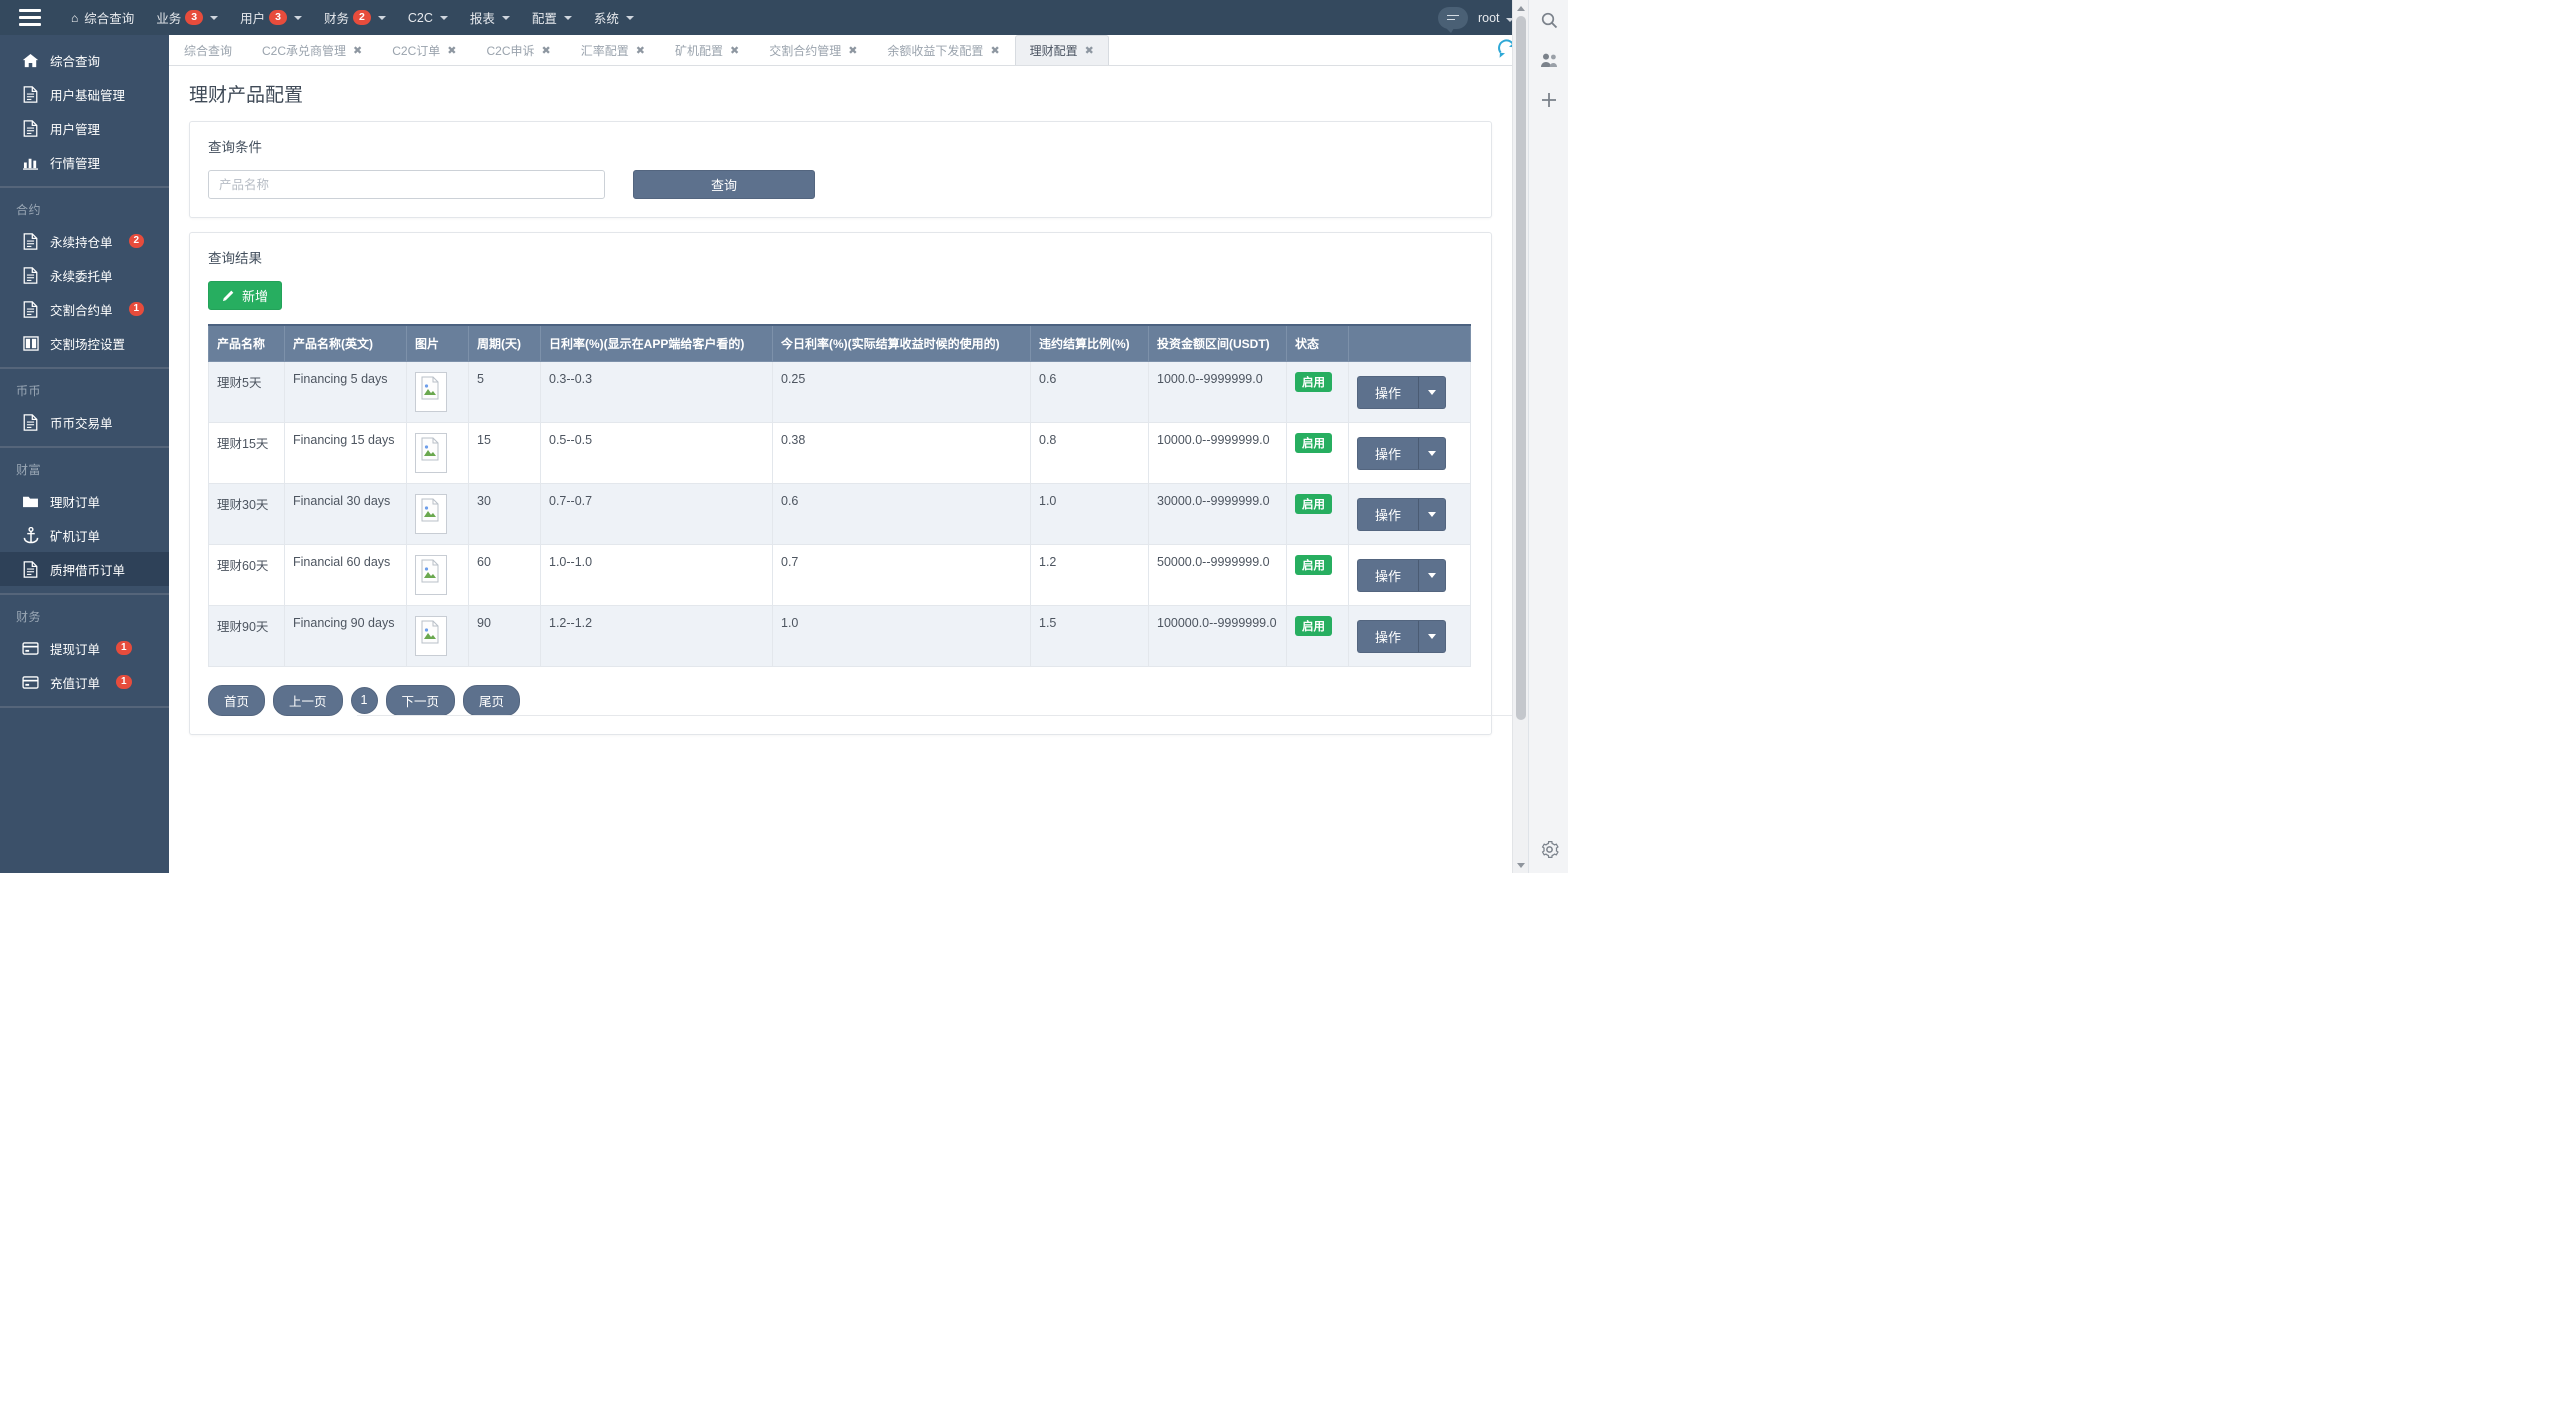 Image resolution: width=2560 pixels, height=1423 pixels. I want to click on sidebar-item-label: 用户管理, so click(75, 129).